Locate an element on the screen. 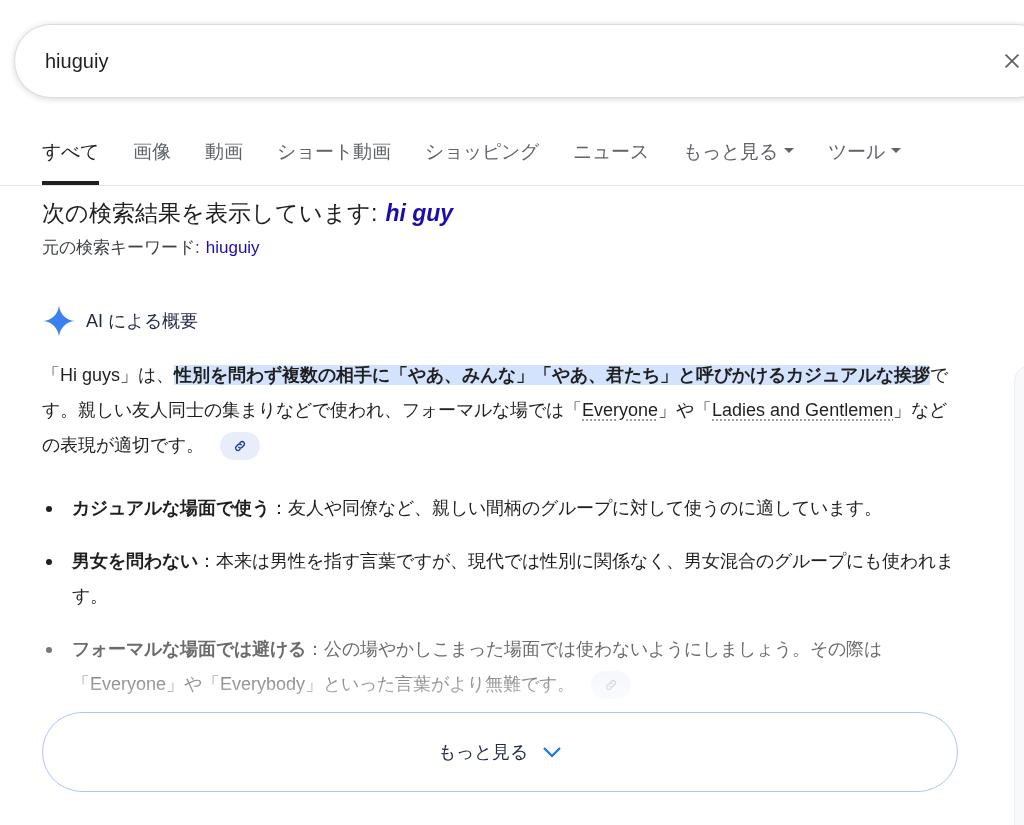 This screenshot has height=825, width=1024. search-tab: 画像 is located at coordinates (152, 160).